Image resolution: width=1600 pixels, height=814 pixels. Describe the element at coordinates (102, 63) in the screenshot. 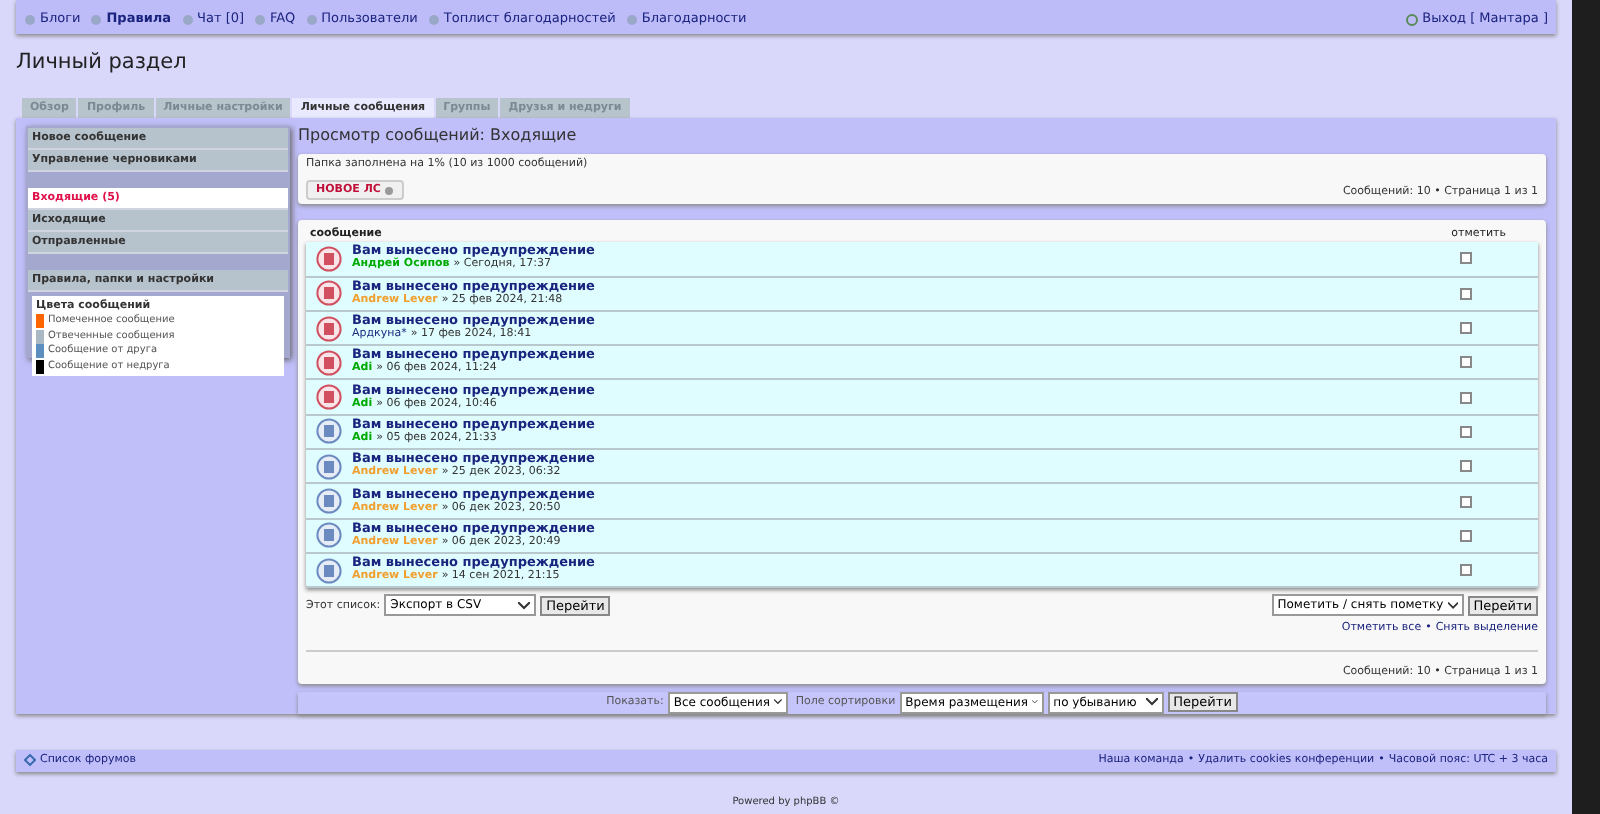

I see `page-title: Личный раздел` at that location.